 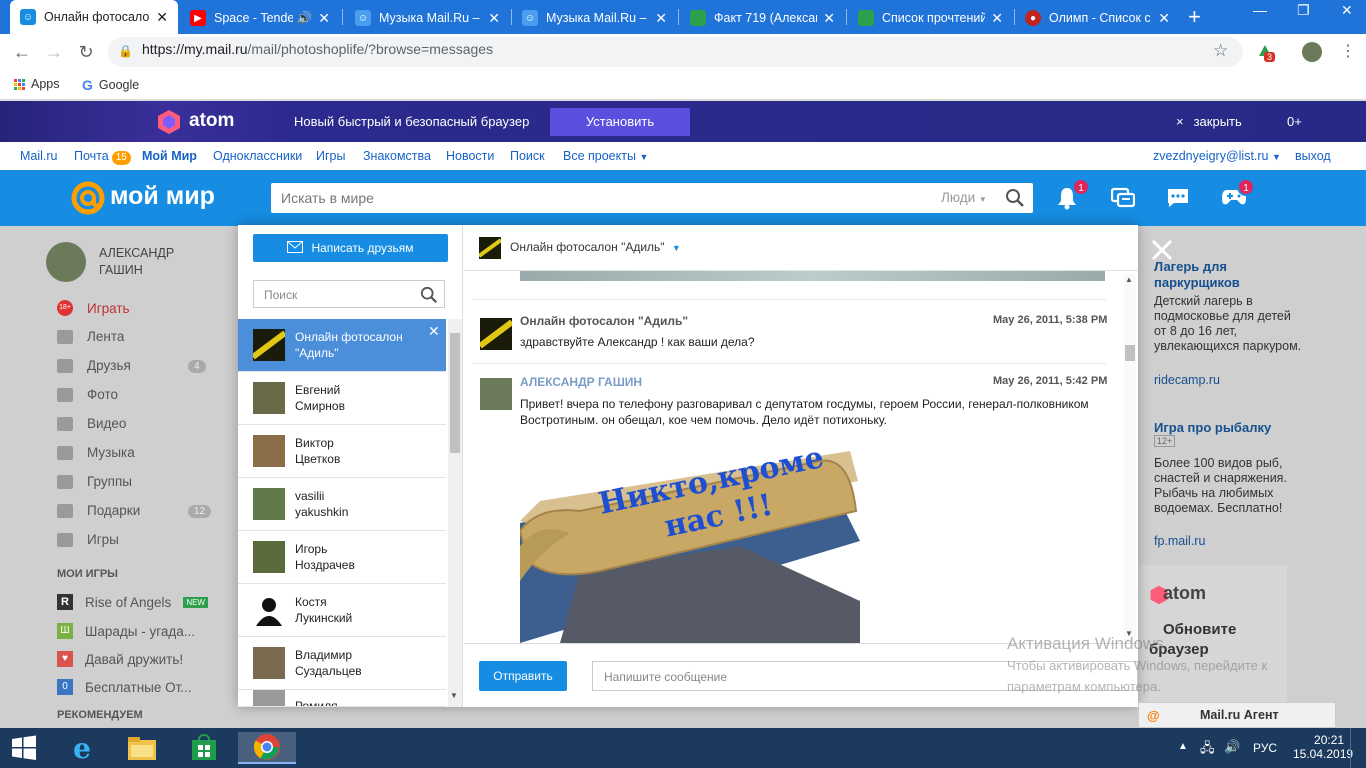 What do you see at coordinates (1194, 17) in the screenshot?
I see `new-tab-icon: +` at bounding box center [1194, 17].